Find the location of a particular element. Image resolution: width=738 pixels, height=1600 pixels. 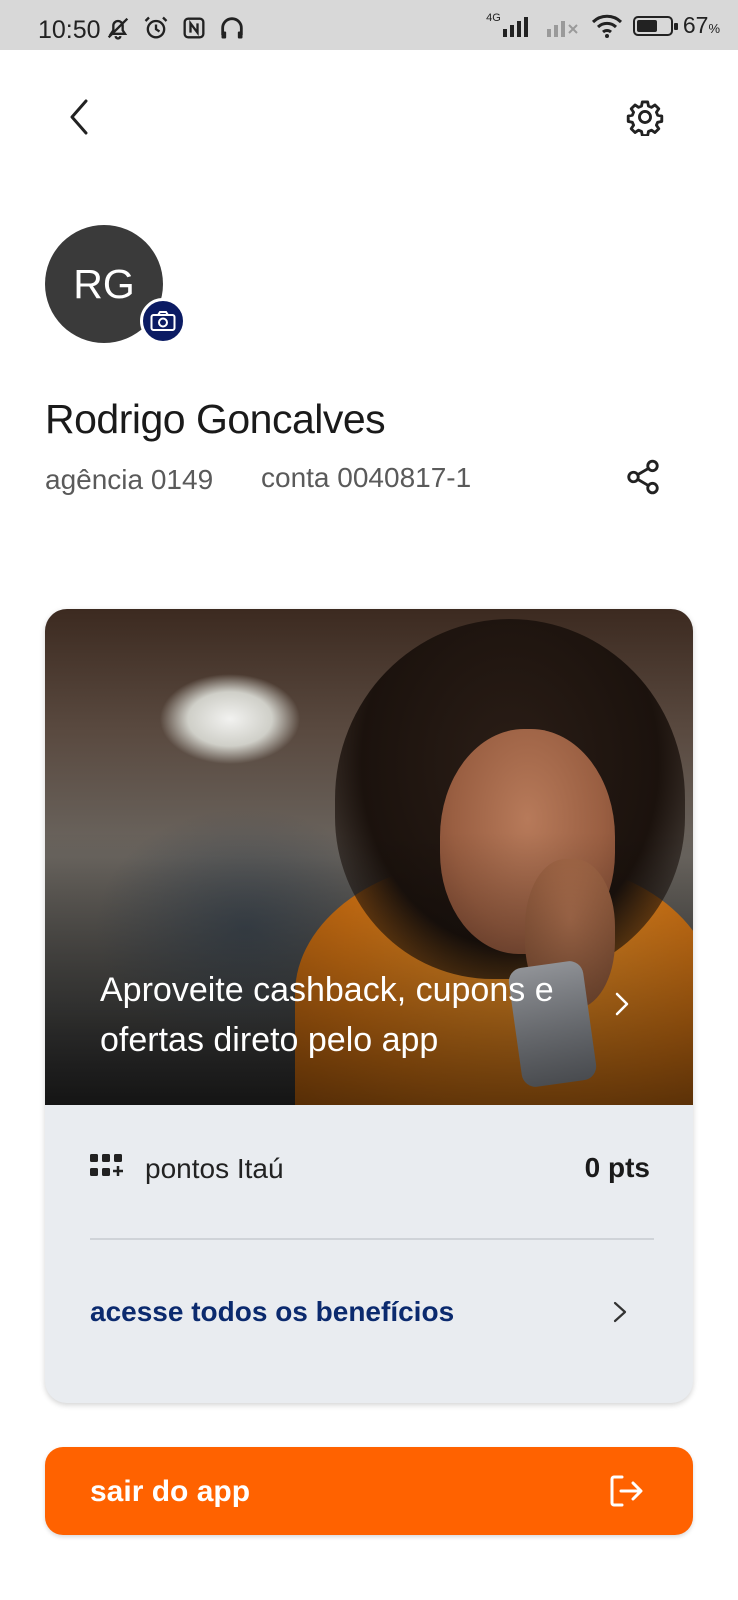

account-number: conta 0040817-1 is located at coordinates (366, 477).